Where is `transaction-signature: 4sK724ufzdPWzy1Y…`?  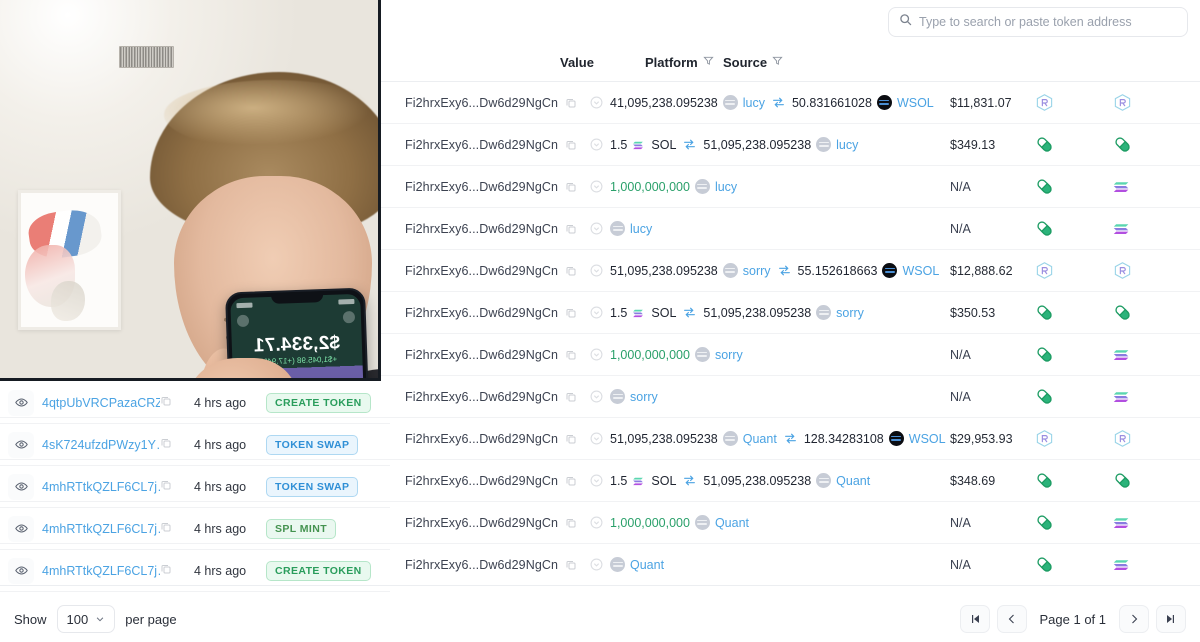
transaction-signature: 4sK724ufzdPWzy1Y… is located at coordinates (101, 445).